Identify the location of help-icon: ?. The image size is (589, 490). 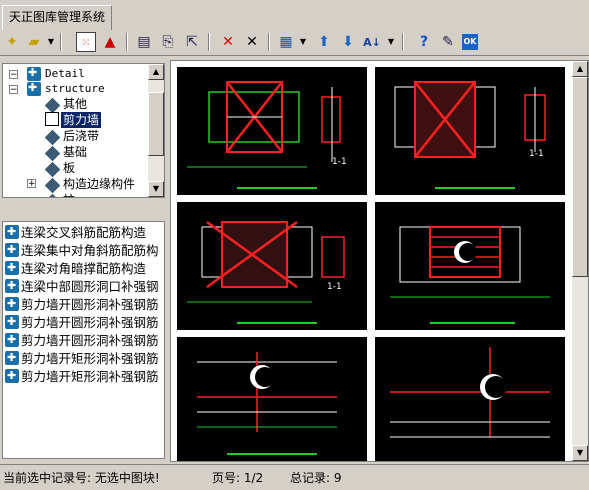
(424, 42).